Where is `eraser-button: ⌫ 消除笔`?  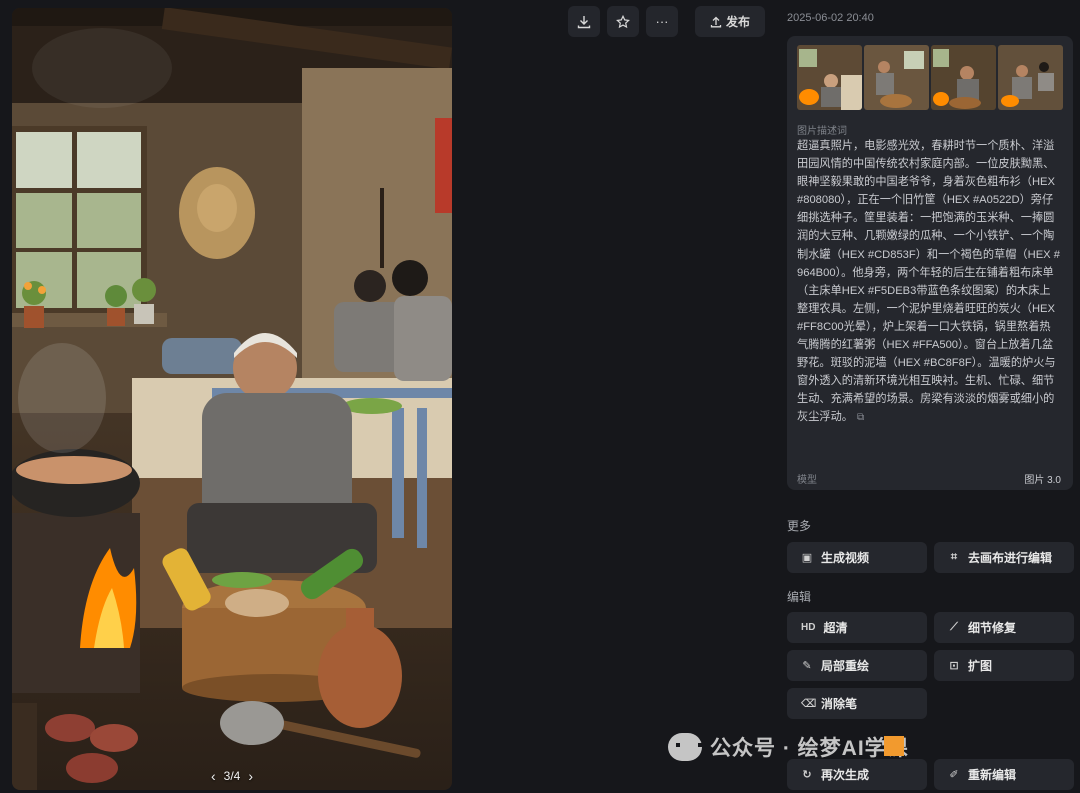
eraser-button: ⌫ 消除笔 is located at coordinates (857, 703).